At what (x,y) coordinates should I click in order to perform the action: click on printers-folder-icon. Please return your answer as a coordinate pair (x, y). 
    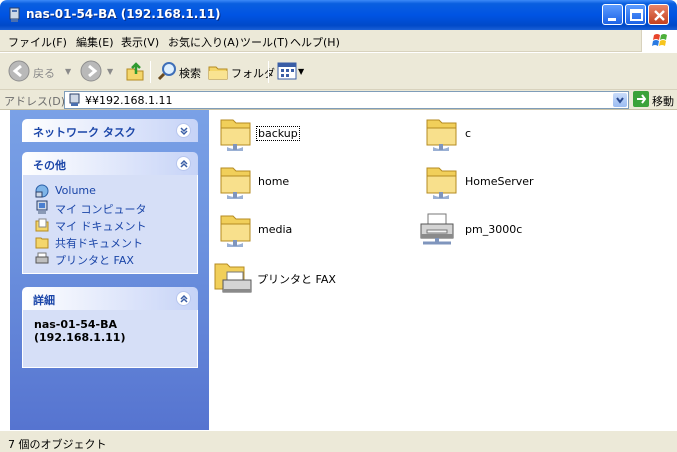
    Looking at the image, I should click on (233, 278).